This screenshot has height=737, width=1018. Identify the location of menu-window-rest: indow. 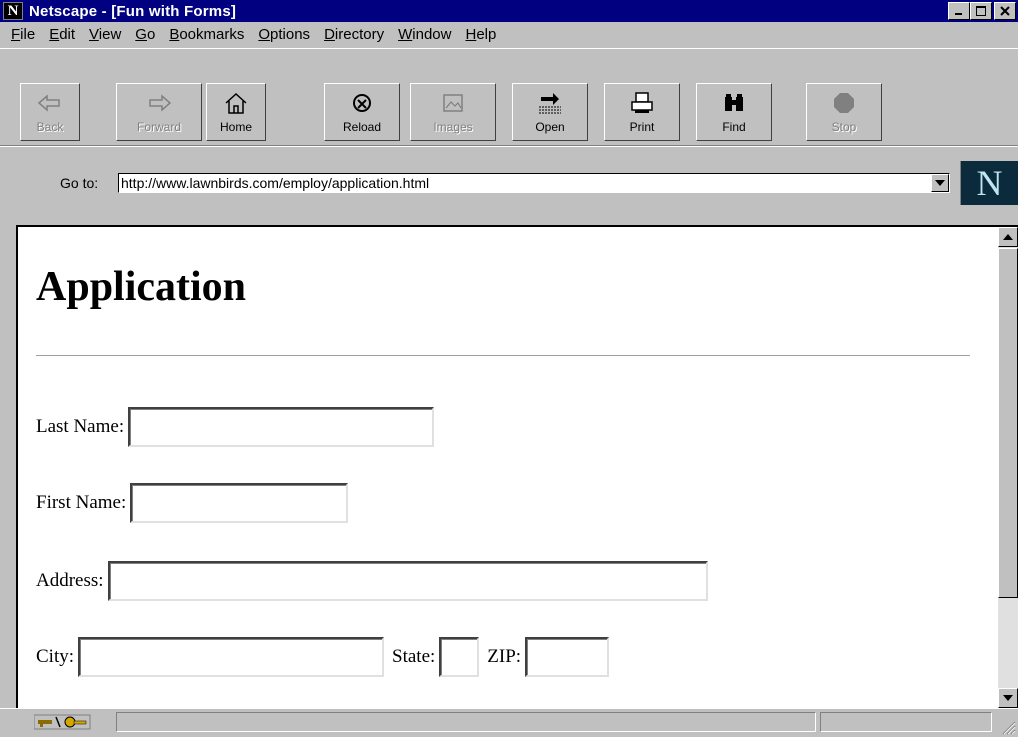
(432, 34).